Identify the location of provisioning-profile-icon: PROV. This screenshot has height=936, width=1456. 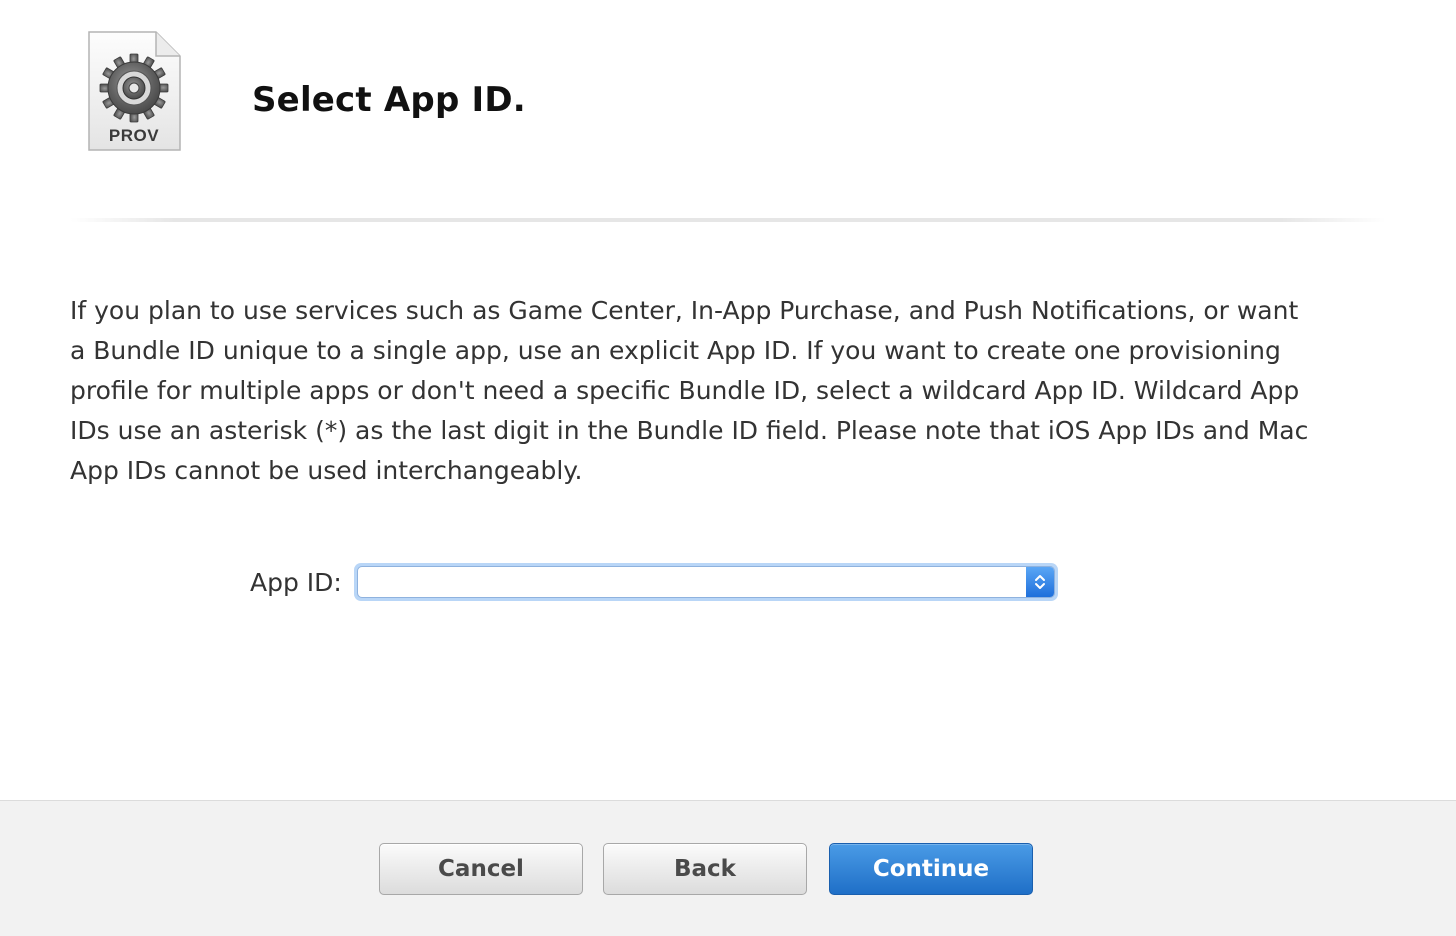
(134, 92).